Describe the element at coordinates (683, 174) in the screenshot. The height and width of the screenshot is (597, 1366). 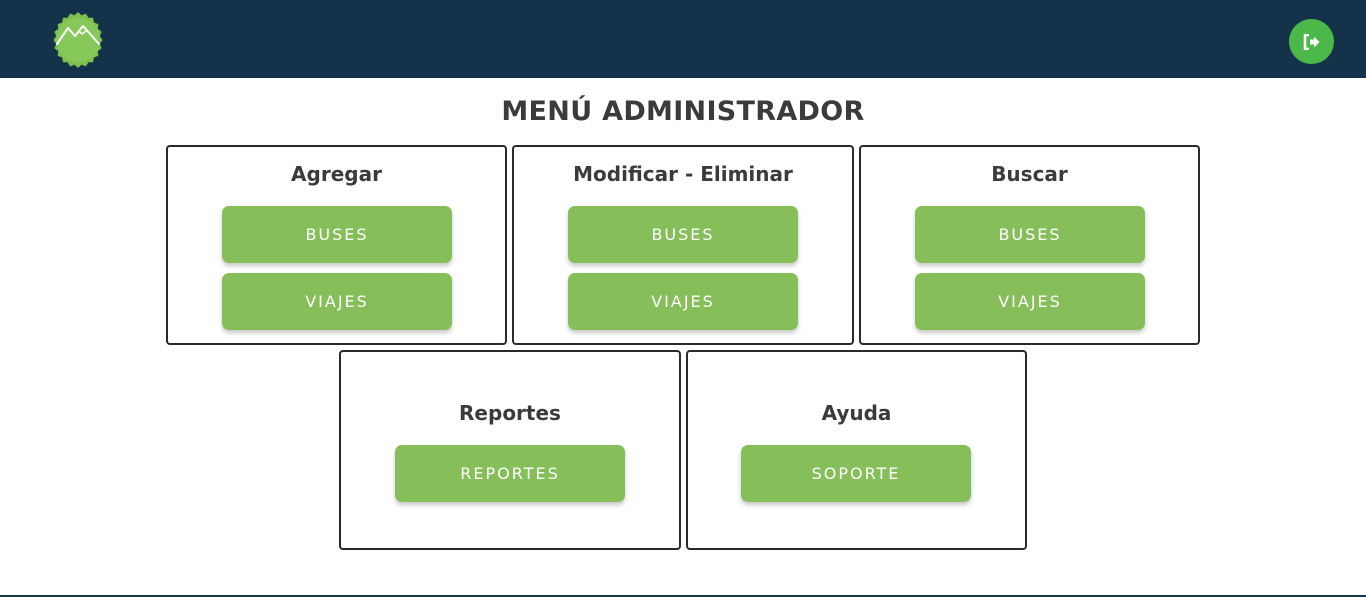
I see `card-title-modificar-eliminar: Modificar - Eliminar` at that location.